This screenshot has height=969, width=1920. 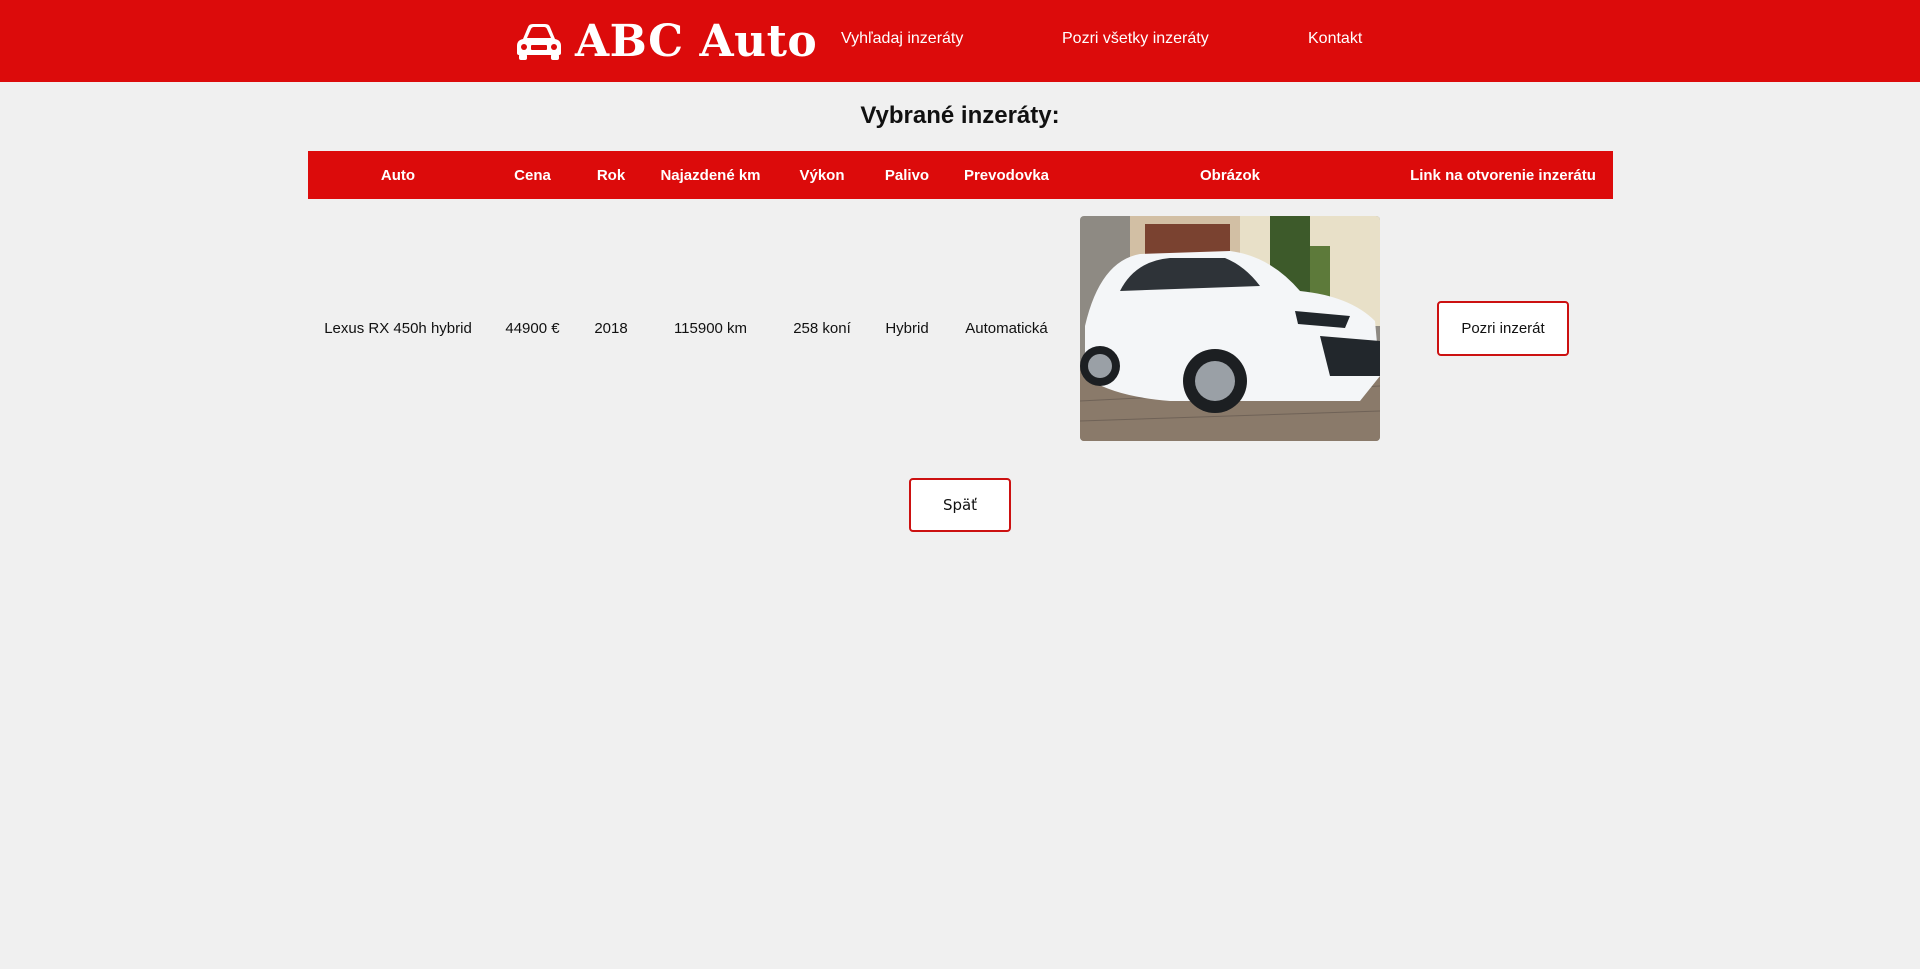 What do you see at coordinates (1335, 39) in the screenshot?
I see `nav-contact: Kontakt` at bounding box center [1335, 39].